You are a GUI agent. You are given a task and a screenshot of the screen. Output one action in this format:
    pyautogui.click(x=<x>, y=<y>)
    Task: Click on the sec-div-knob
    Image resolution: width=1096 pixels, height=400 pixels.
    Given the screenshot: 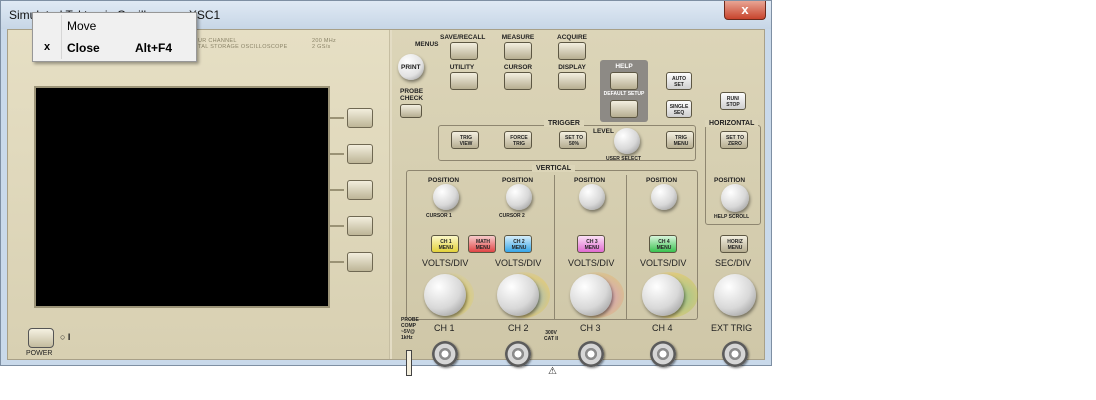 What is the action you would take?
    pyautogui.click(x=735, y=295)
    